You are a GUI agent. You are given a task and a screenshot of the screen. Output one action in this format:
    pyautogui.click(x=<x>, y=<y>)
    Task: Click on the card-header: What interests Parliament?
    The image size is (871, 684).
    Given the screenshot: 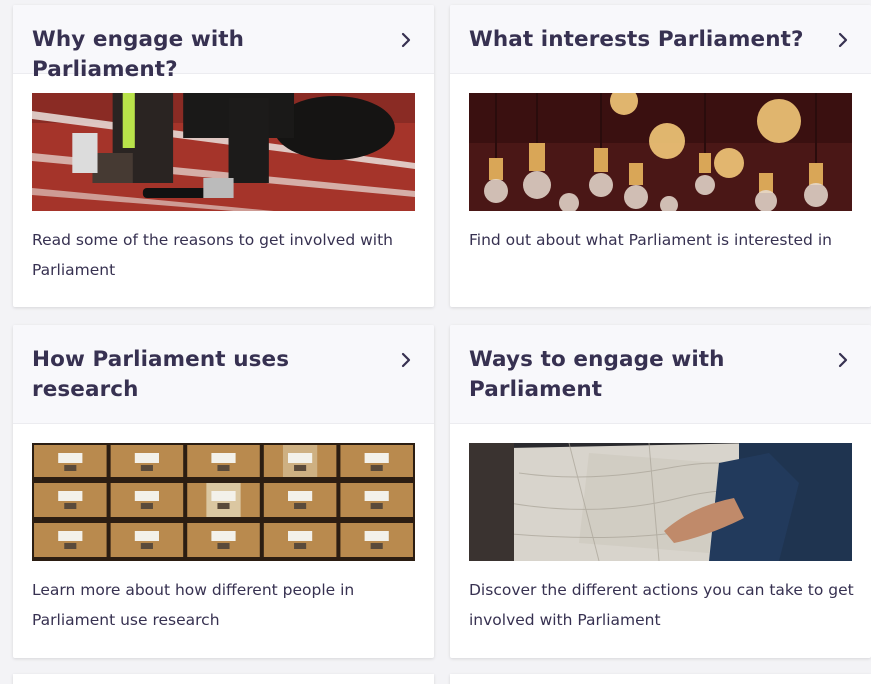 What is the action you would take?
    pyautogui.click(x=660, y=39)
    